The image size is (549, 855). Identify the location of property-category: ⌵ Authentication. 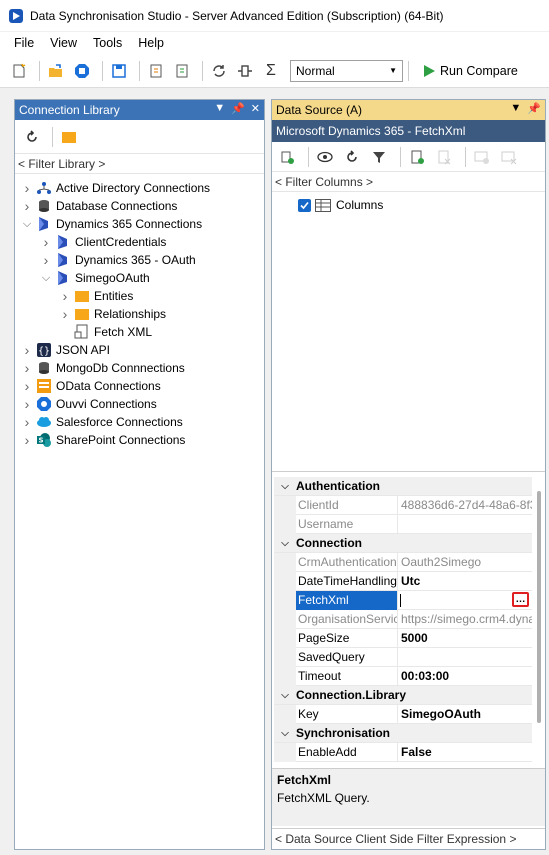
(403, 486).